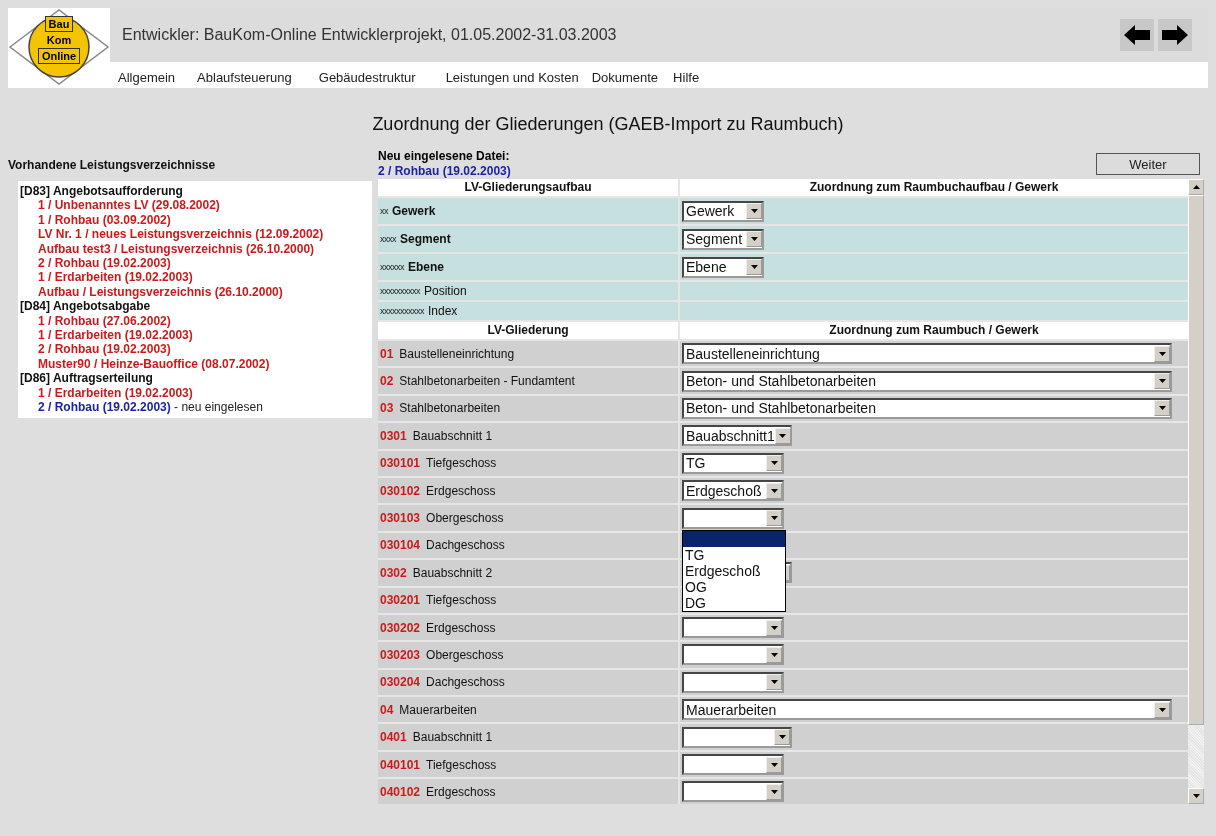 This screenshot has height=836, width=1216. What do you see at coordinates (734, 570) in the screenshot?
I see `dropdown-option: Erdgeschoß` at bounding box center [734, 570].